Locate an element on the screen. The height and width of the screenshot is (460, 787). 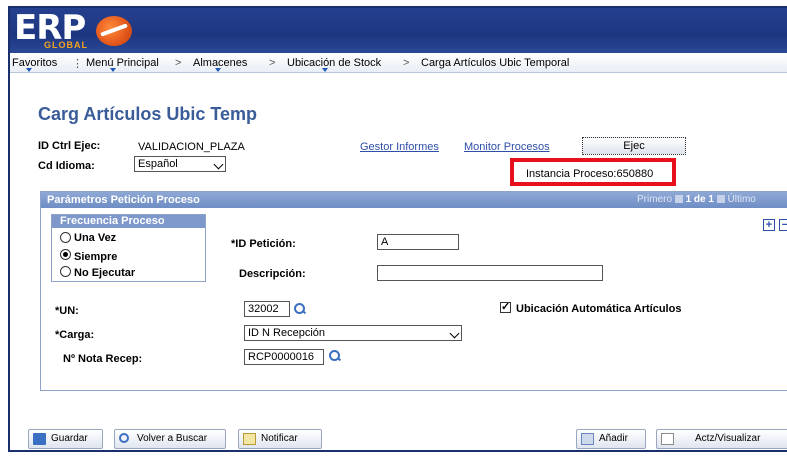
radio-siempre is located at coordinates (65, 254).